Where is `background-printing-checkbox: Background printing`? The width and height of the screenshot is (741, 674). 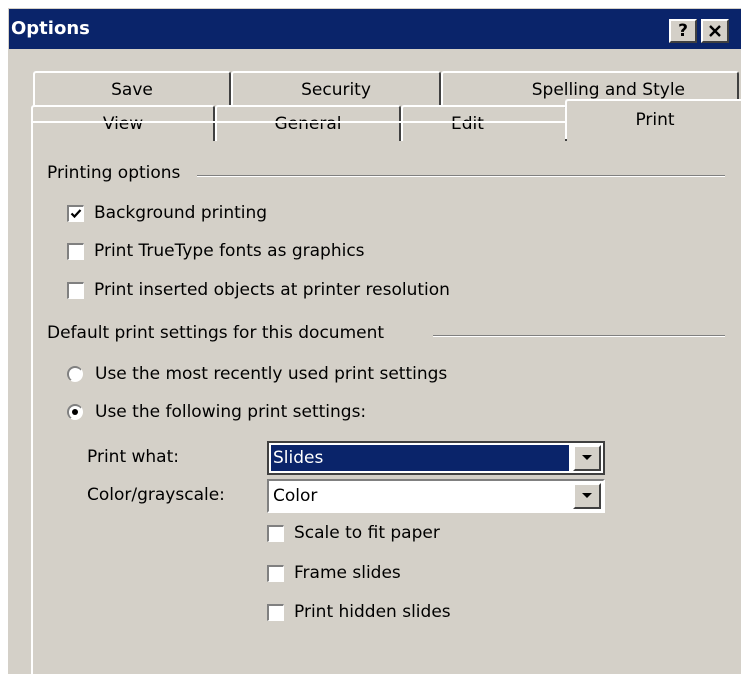
background-printing-checkbox: Background printing is located at coordinates (167, 213).